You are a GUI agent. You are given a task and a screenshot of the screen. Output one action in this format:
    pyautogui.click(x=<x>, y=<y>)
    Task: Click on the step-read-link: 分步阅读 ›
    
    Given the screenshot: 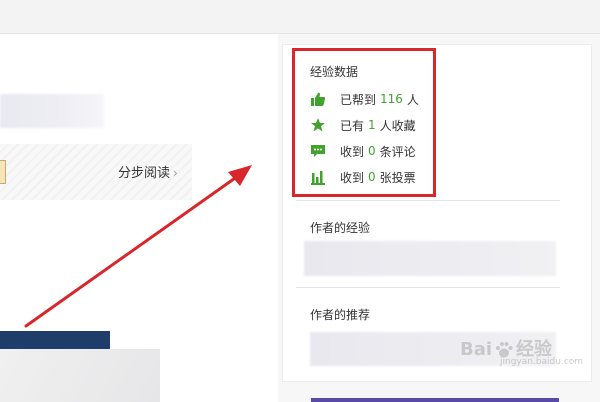 What is the action you would take?
    pyautogui.click(x=148, y=171)
    